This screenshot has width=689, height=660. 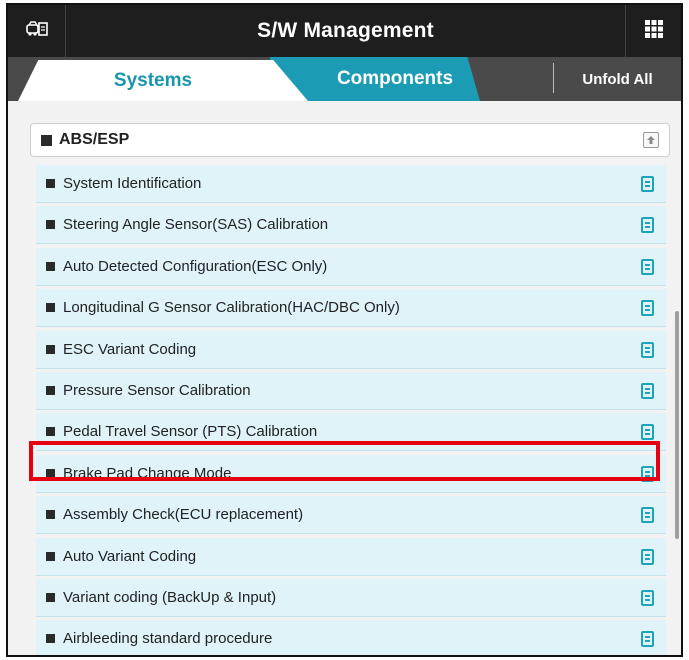 What do you see at coordinates (351, 266) in the screenshot?
I see `list-item: Auto Detected Configuration(ESC Only)` at bounding box center [351, 266].